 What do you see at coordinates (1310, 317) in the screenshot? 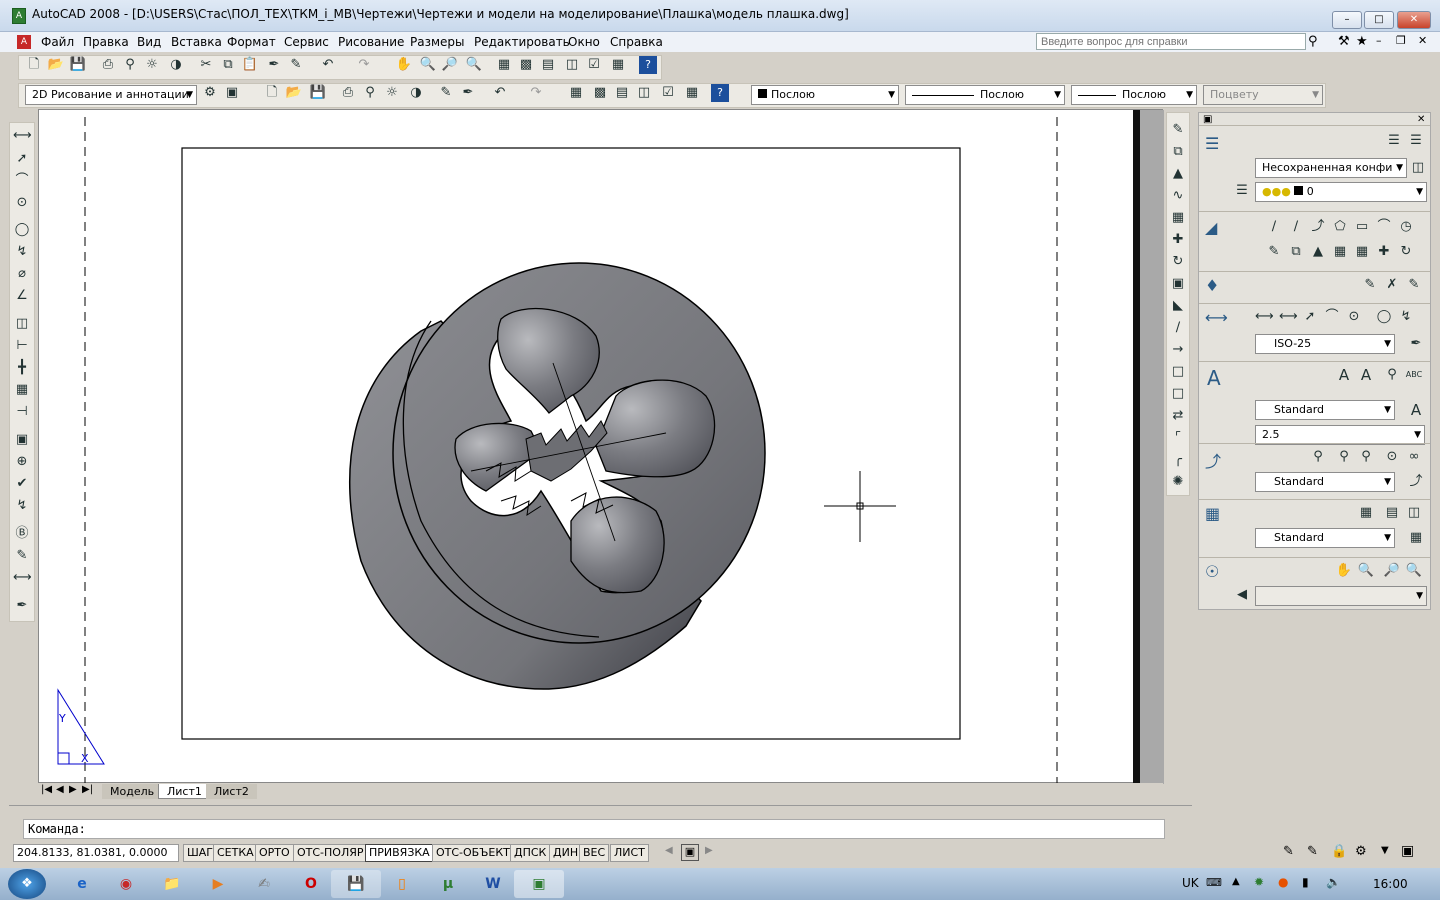
I see `aligned-dimension-icon: ➚` at bounding box center [1310, 317].